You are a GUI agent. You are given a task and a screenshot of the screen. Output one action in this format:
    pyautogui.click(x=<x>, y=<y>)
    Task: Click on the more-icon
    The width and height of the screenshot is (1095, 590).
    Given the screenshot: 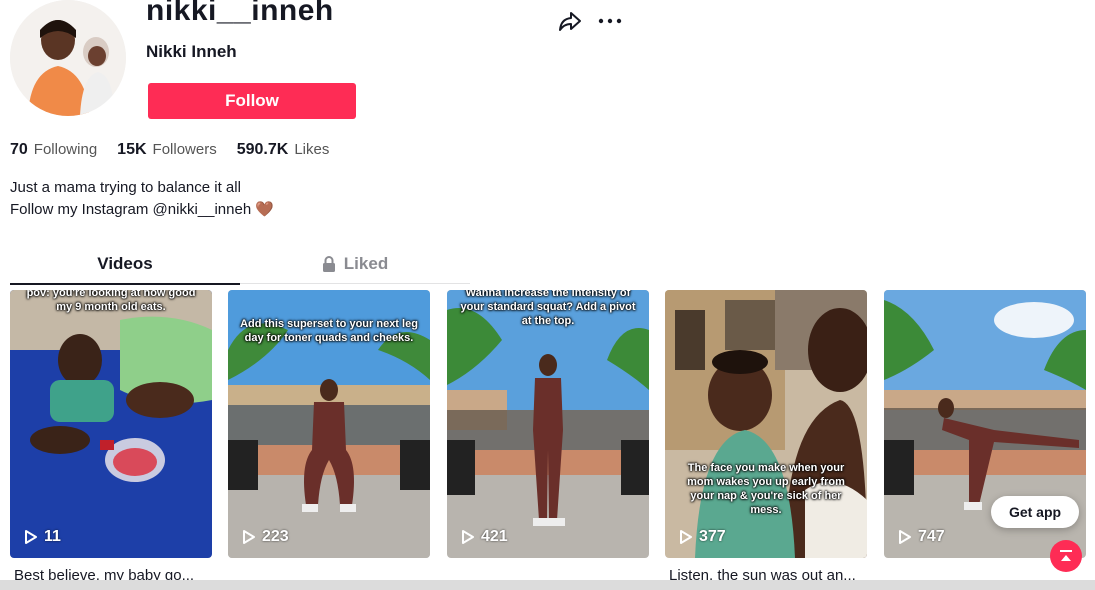 What is the action you would take?
    pyautogui.click(x=610, y=21)
    